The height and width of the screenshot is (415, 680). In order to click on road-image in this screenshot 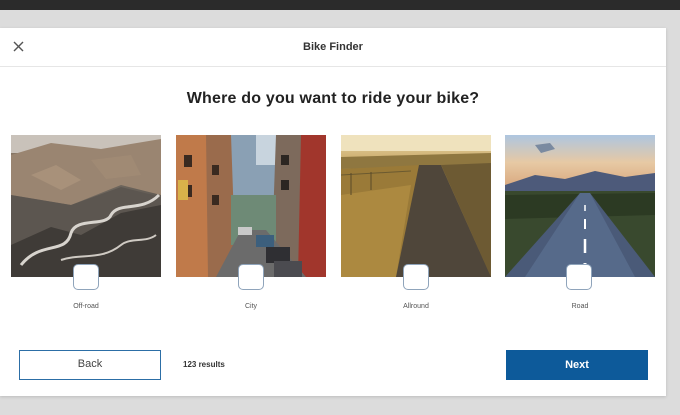, I will do `click(580, 206)`.